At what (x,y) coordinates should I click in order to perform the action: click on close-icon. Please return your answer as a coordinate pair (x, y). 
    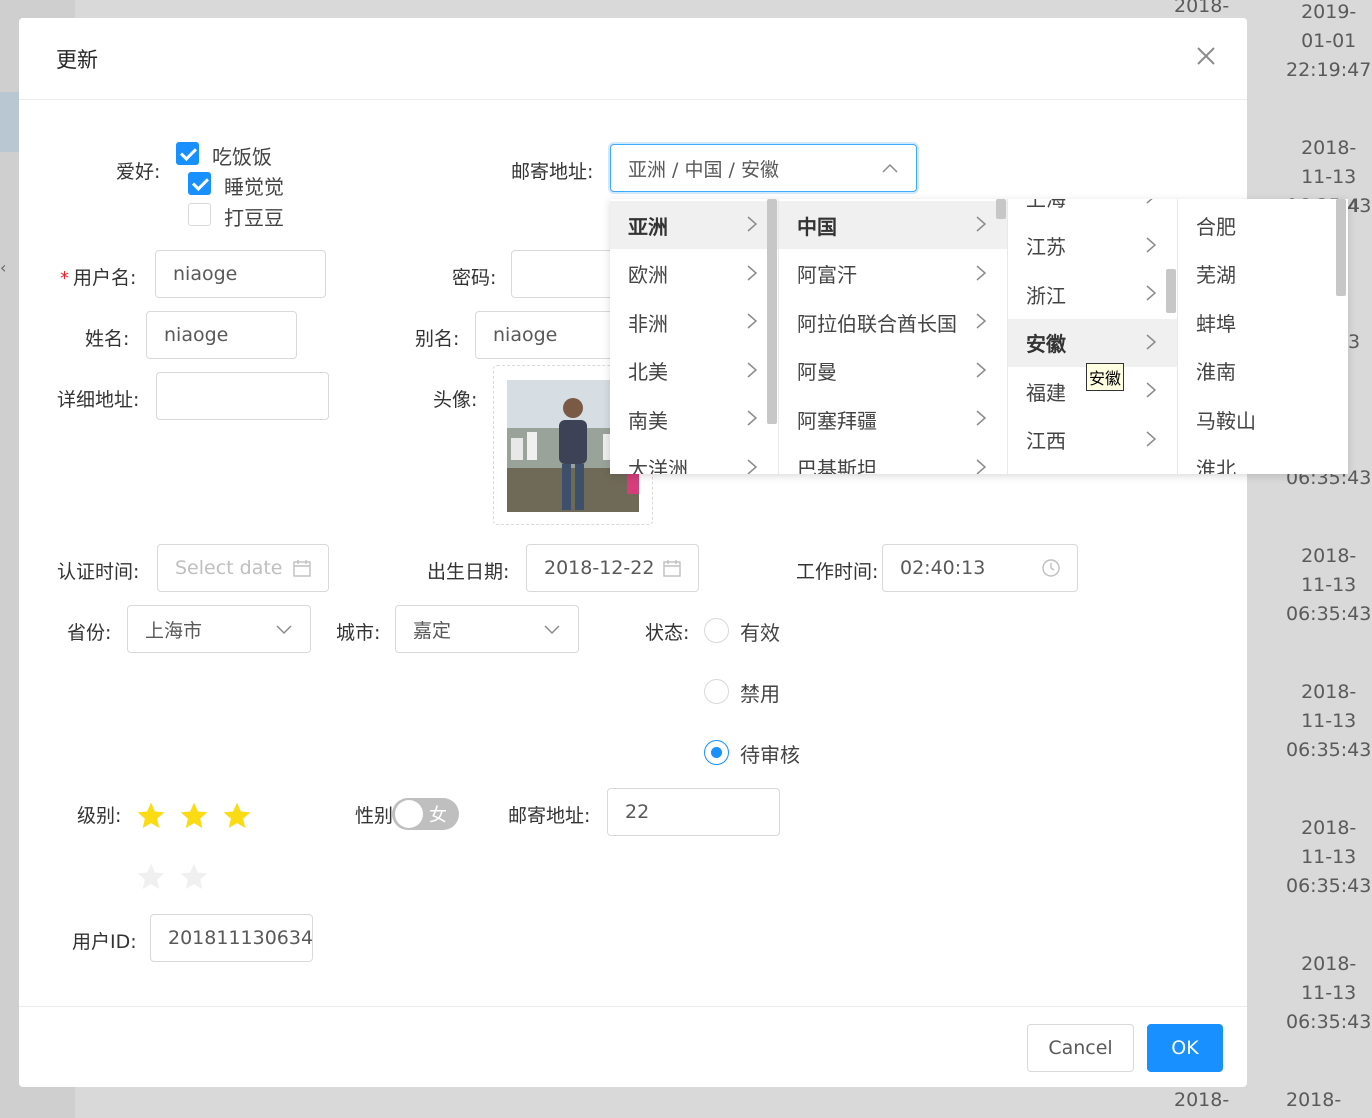
    Looking at the image, I should click on (1206, 56).